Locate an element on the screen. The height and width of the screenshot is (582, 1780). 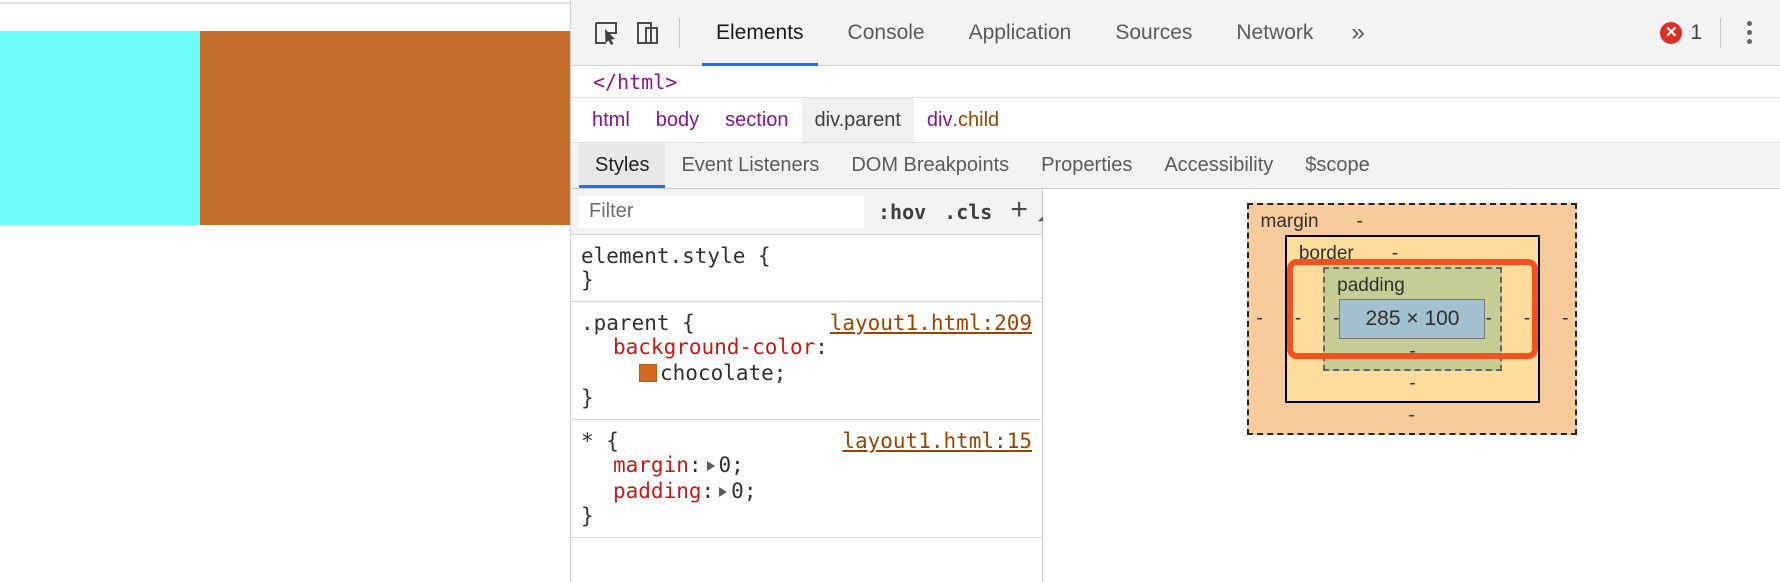
tab-accessibility-label: Accessibility is located at coordinates (1219, 165).